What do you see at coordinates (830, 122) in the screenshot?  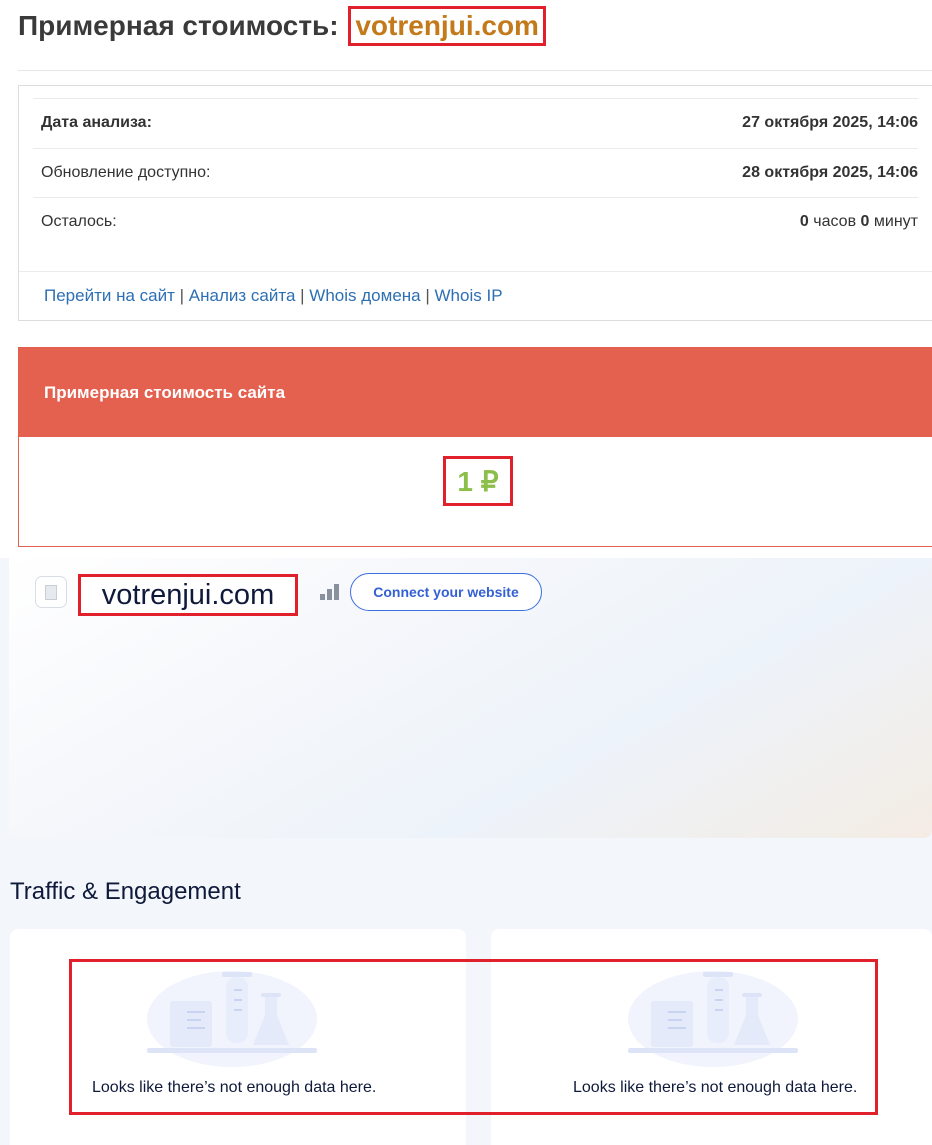 I see `analysis-date-value: 27 октября 2025, 14:06` at bounding box center [830, 122].